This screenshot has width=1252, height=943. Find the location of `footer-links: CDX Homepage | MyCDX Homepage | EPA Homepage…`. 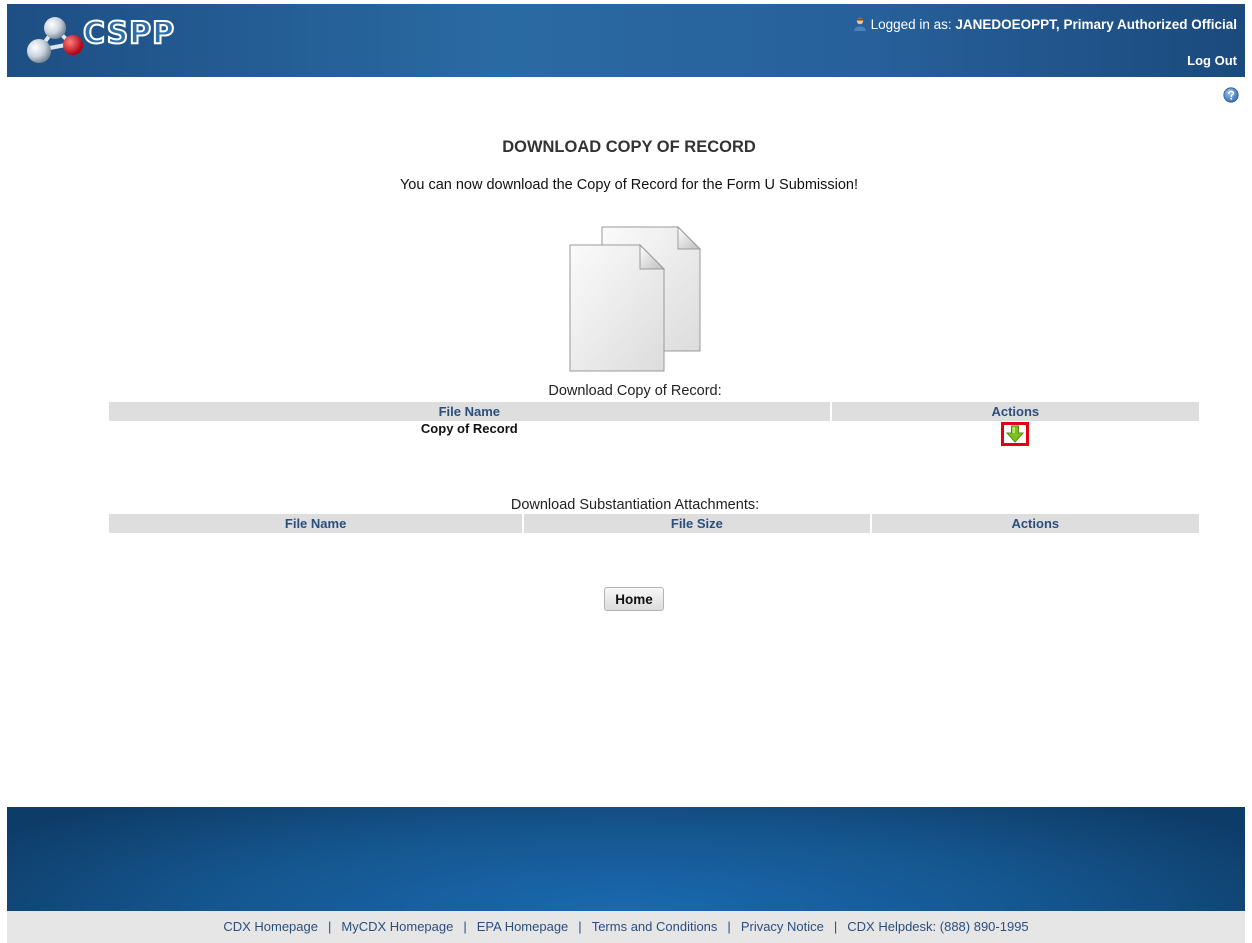

footer-links: CDX Homepage | MyCDX Homepage | EPA Homepage… is located at coordinates (626, 927).